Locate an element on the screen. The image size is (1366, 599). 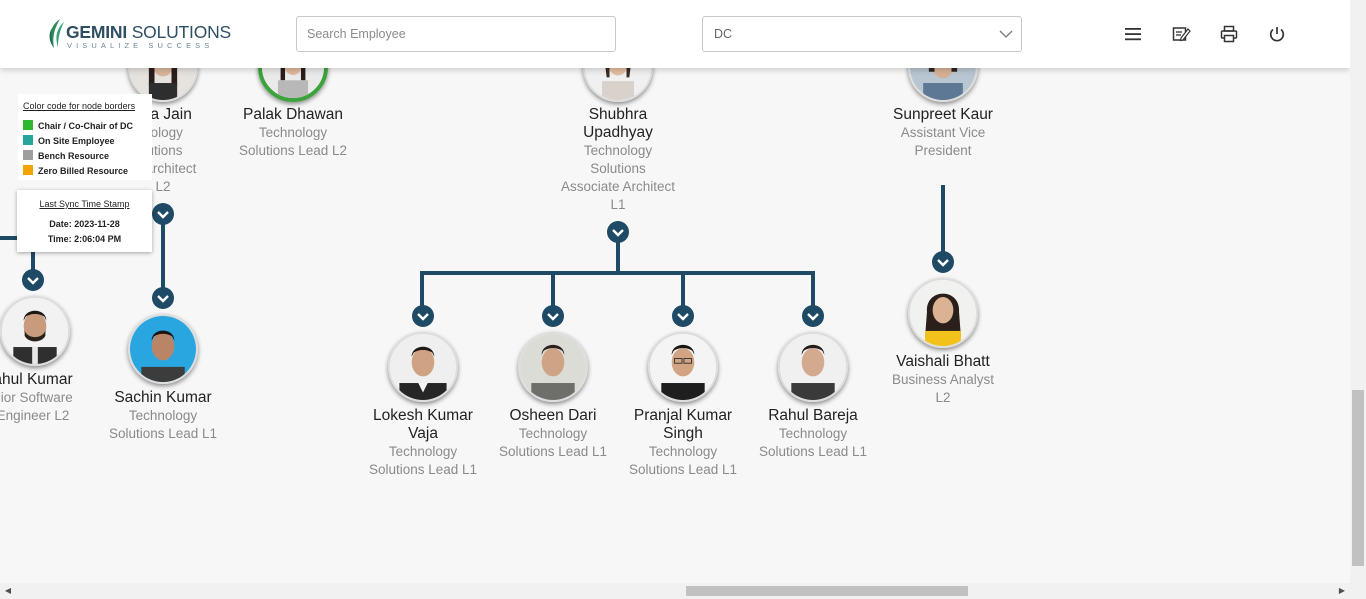
expand-toggle-shubhra is located at coordinates (618, 232).